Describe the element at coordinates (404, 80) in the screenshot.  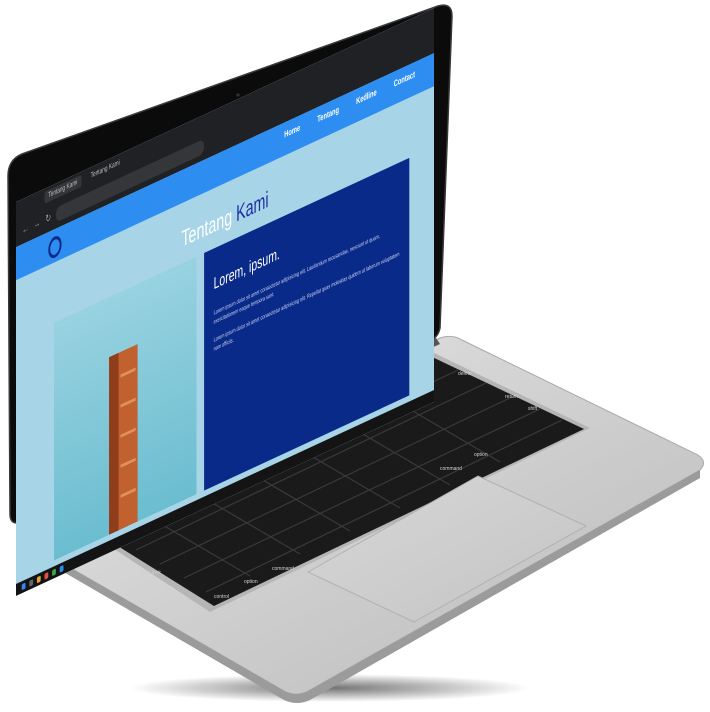
I see `nav-link-contact: Contact` at that location.